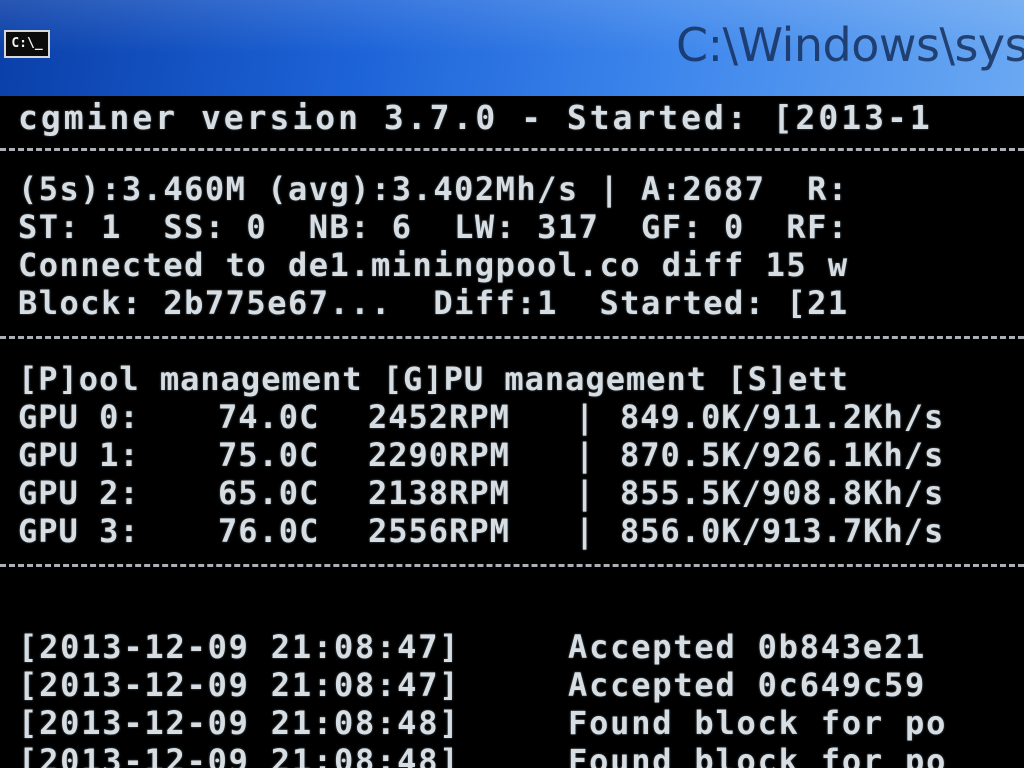 The width and height of the screenshot is (1024, 768). I want to click on gpu-rpm: 2290RPM, so click(439, 455).